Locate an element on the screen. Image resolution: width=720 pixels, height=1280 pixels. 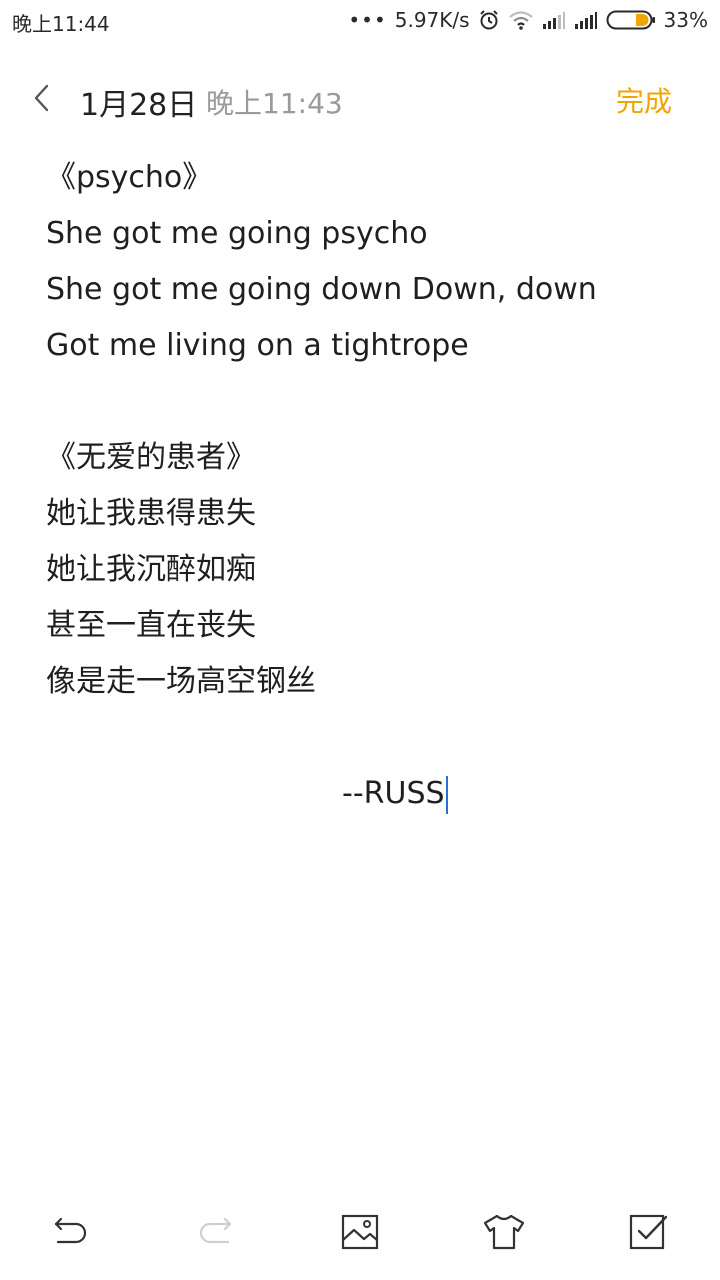
redo-button is located at coordinates (216, 1232).